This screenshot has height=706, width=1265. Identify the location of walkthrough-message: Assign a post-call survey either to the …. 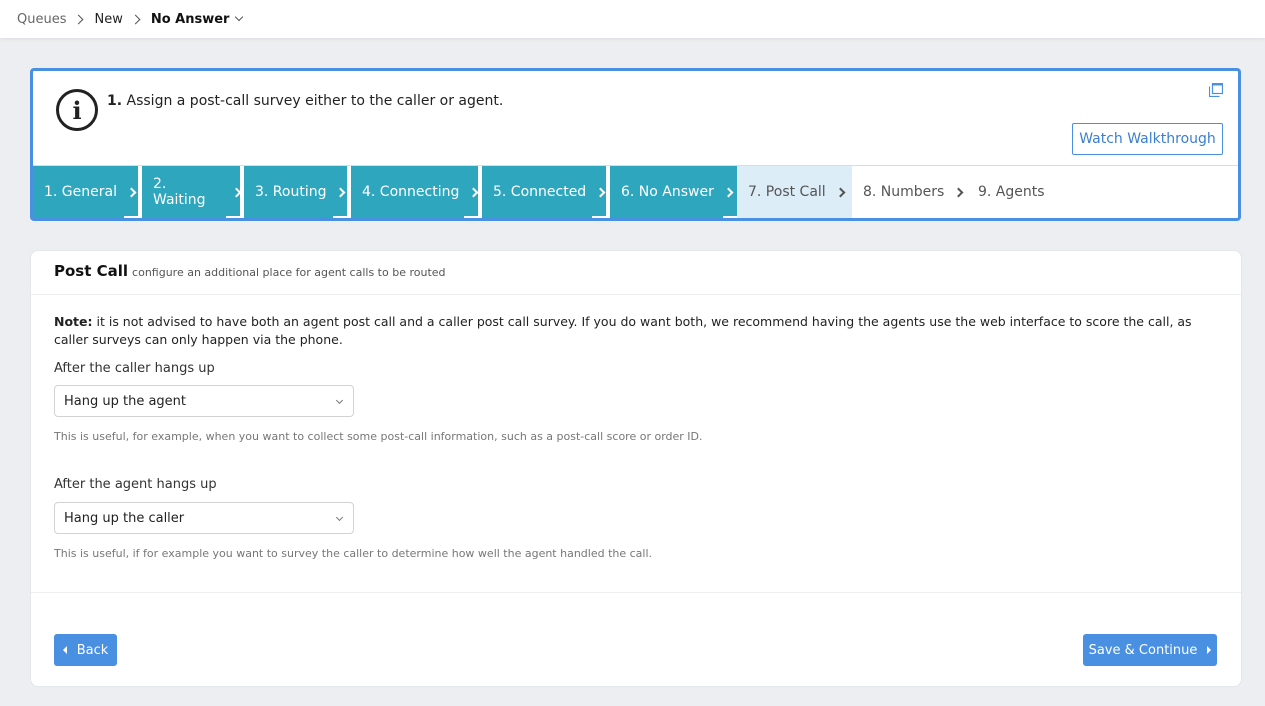
(315, 101).